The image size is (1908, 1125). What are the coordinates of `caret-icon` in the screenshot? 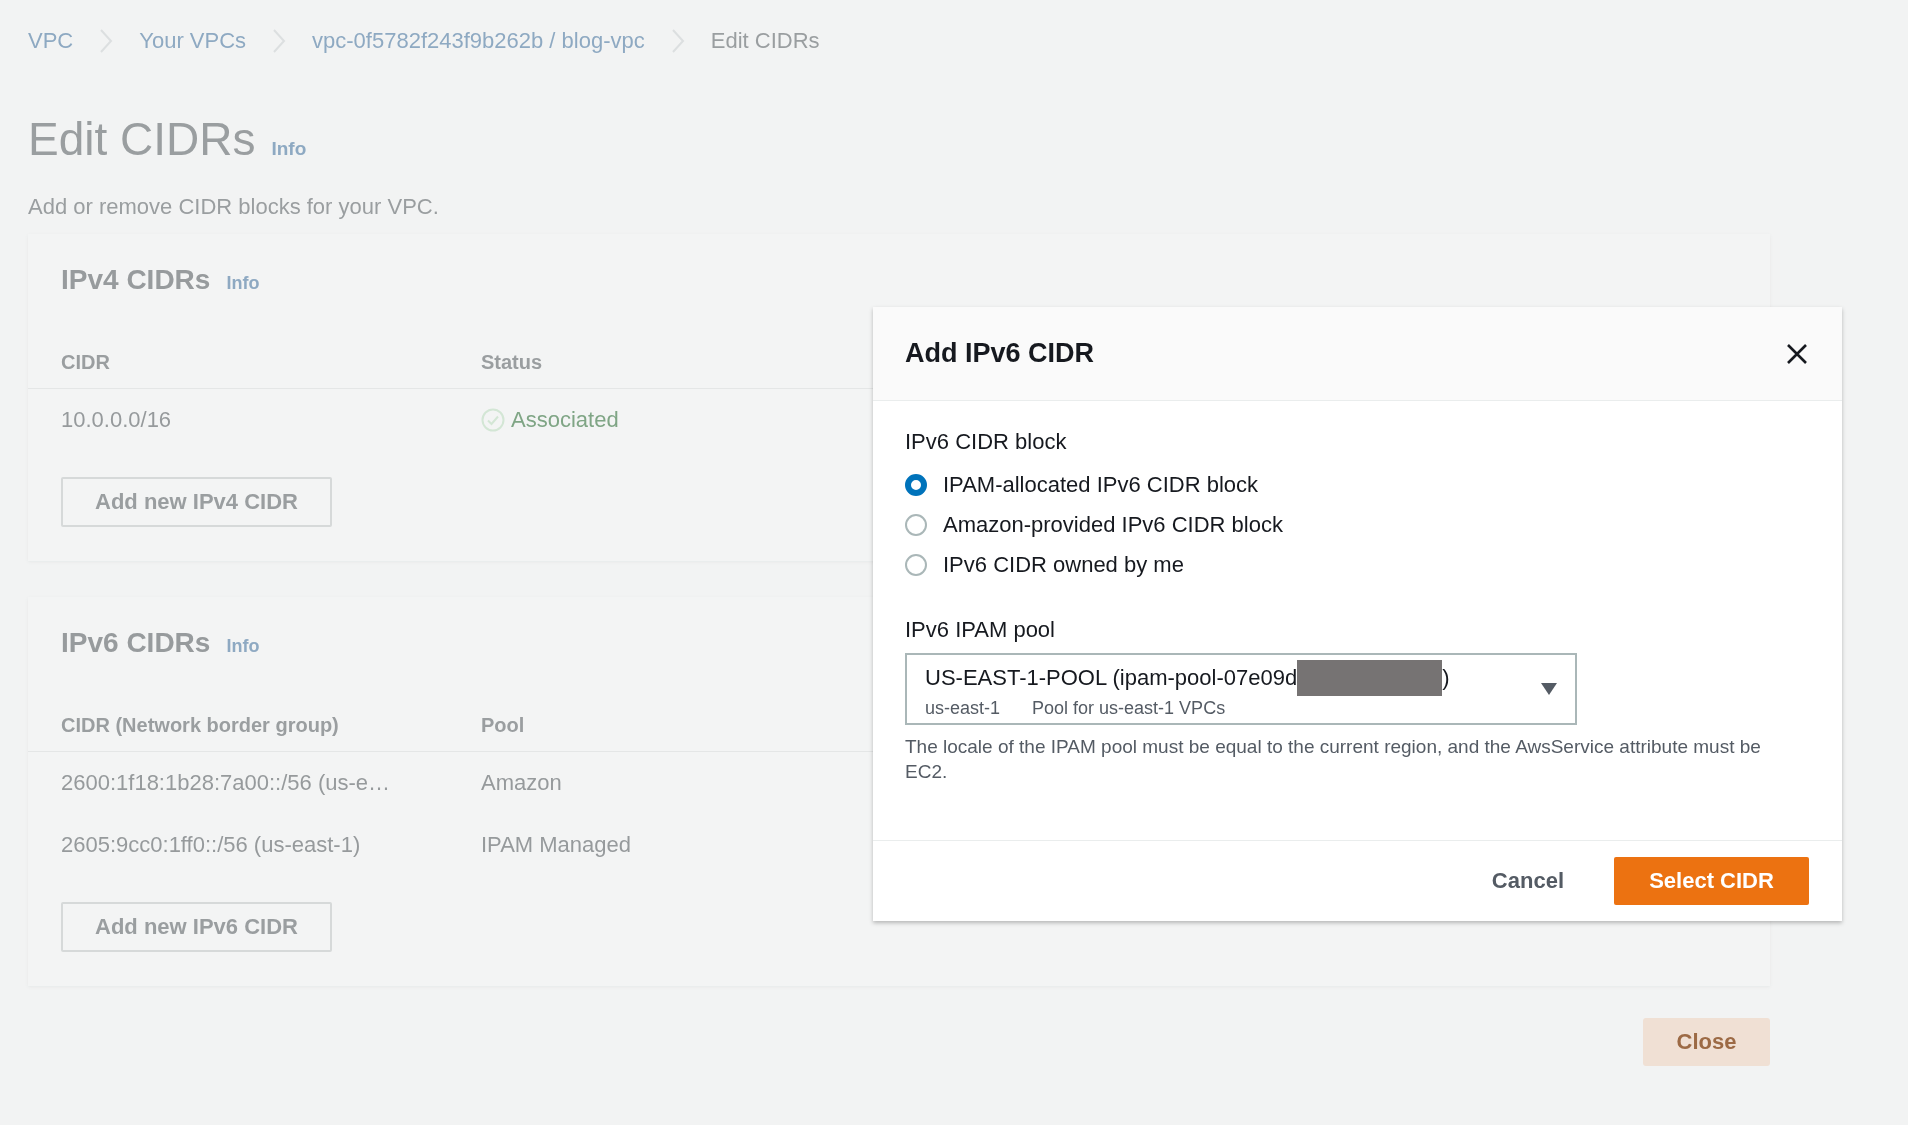 It's located at (1549, 689).